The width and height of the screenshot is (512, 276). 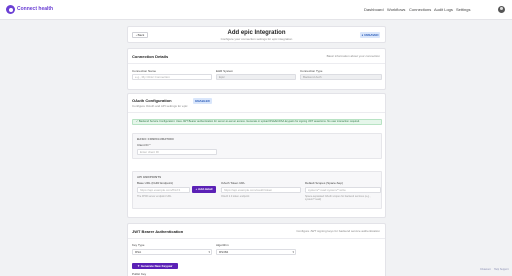 I want to click on key-type-select: RSA ▾, so click(x=172, y=252).